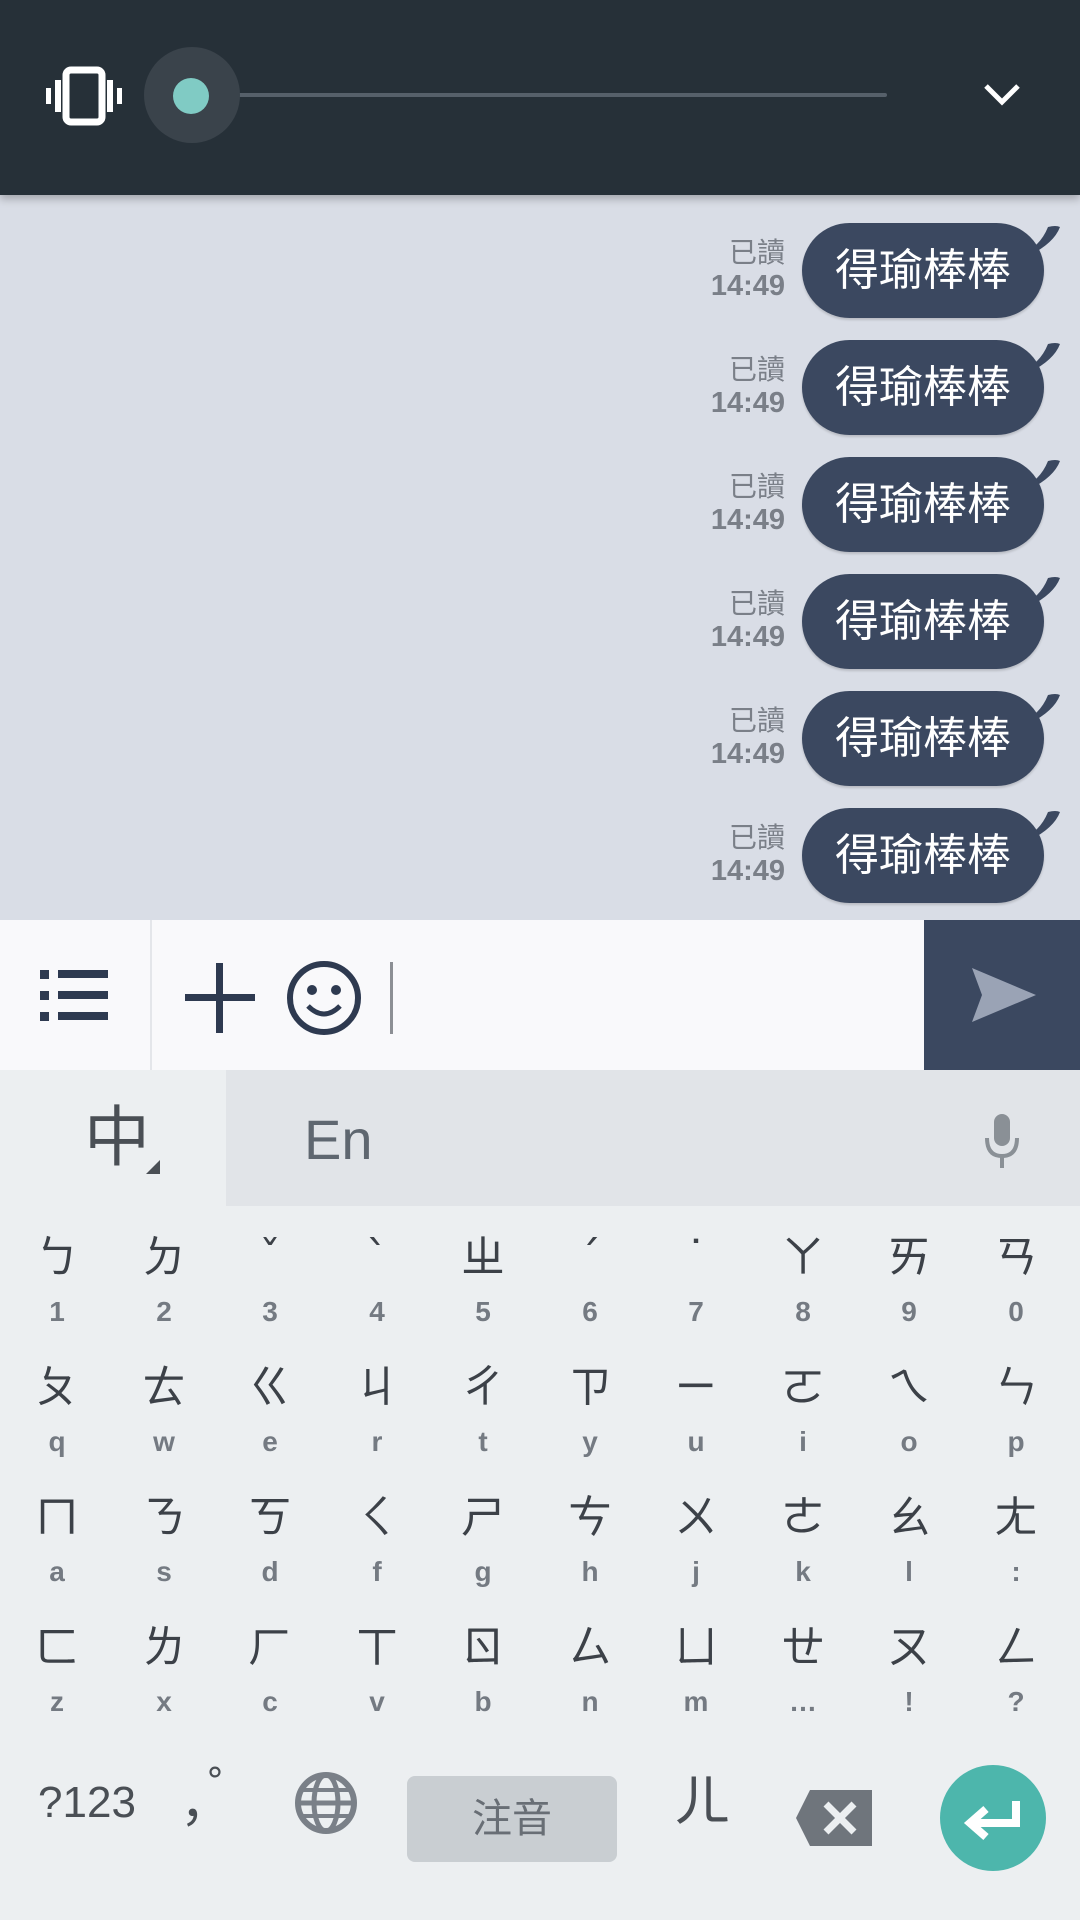 This screenshot has height=1920, width=1080. I want to click on key-y: ㄗy, so click(590, 1414).